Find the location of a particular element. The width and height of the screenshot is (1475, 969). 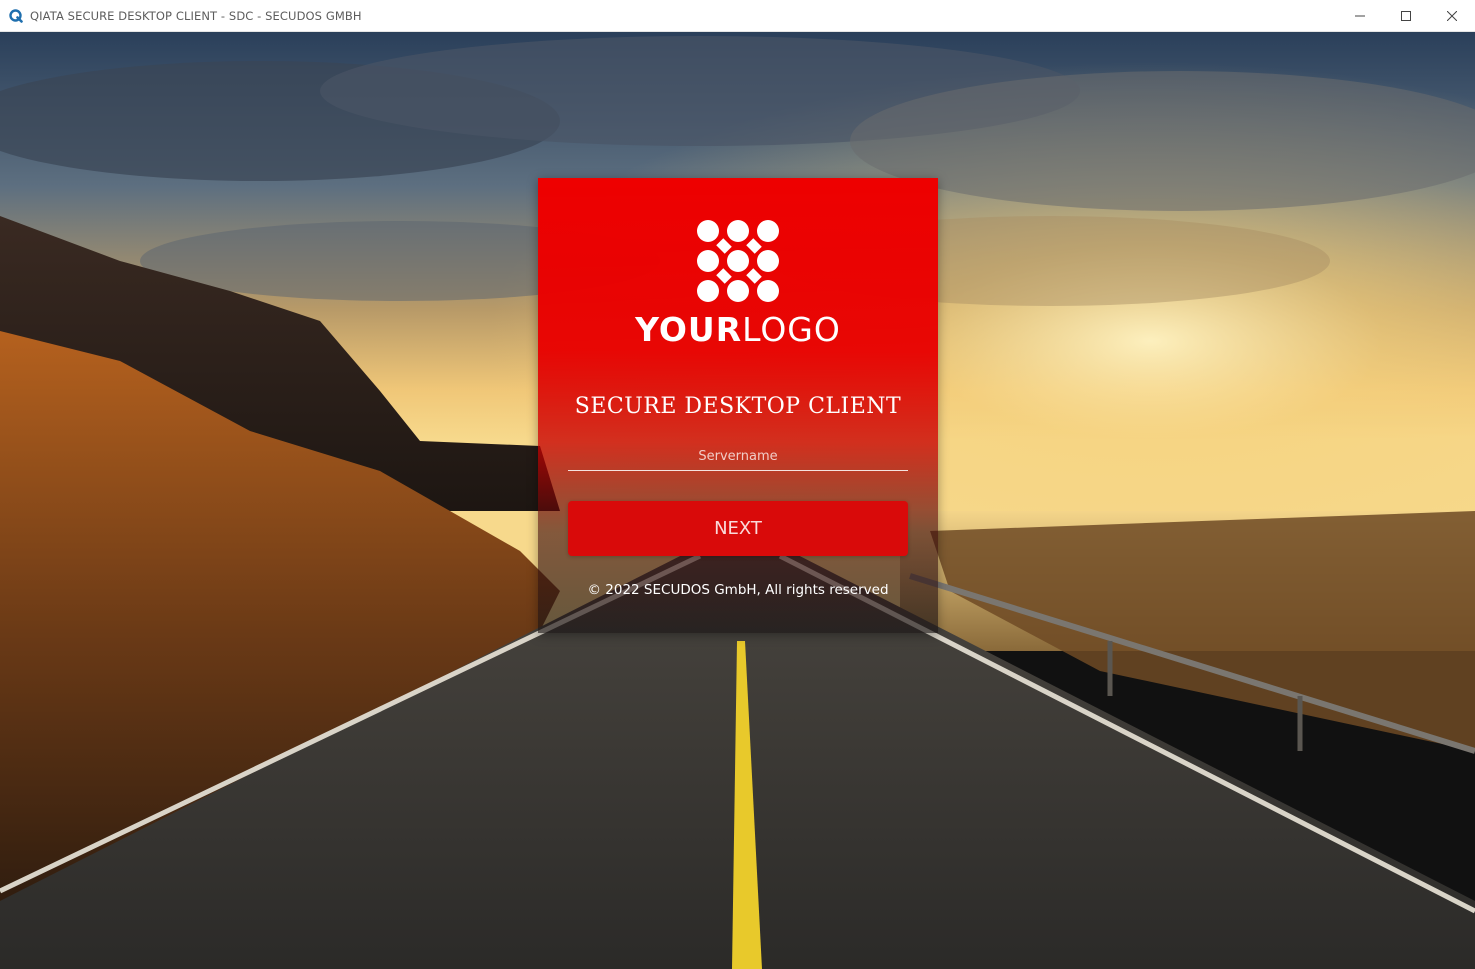

panel-title: SECURE DESKTOP CLIENT is located at coordinates (738, 406).